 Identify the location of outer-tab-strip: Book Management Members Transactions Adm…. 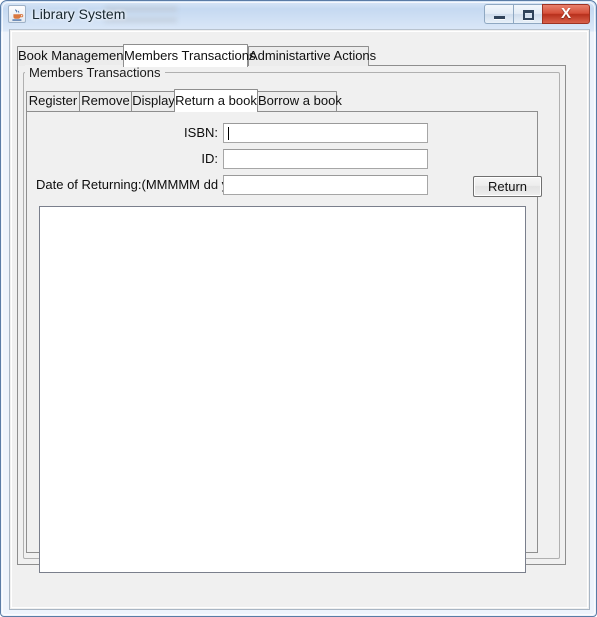
(295, 55).